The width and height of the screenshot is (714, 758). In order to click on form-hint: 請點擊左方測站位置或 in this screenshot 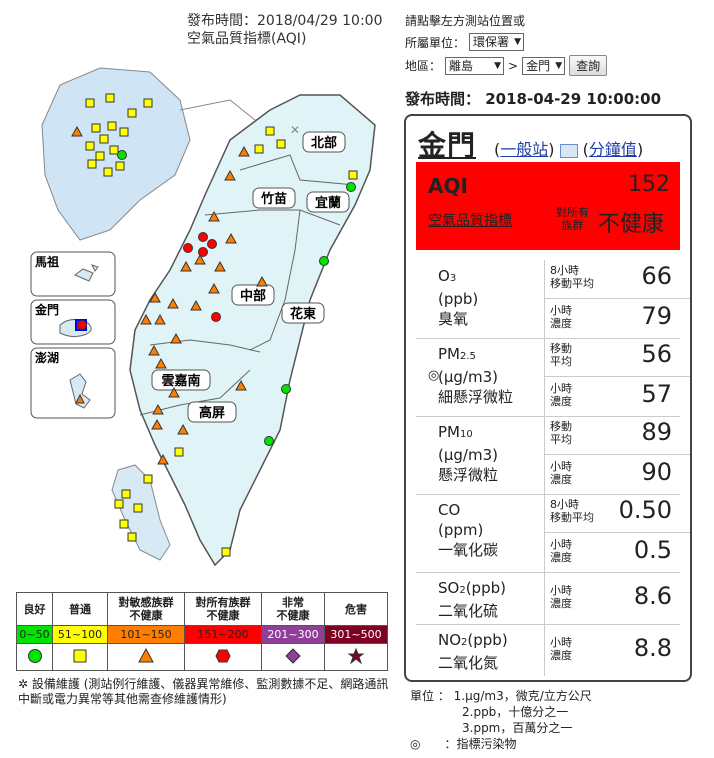, I will do `click(465, 21)`.